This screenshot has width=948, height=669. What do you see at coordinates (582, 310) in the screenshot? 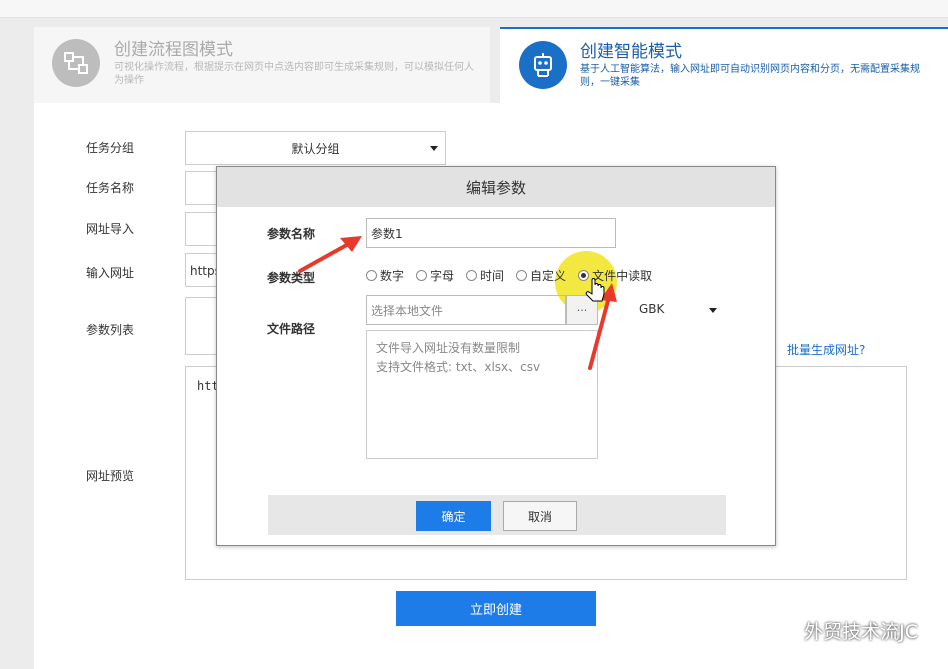
I see `browse-file-button: ···` at bounding box center [582, 310].